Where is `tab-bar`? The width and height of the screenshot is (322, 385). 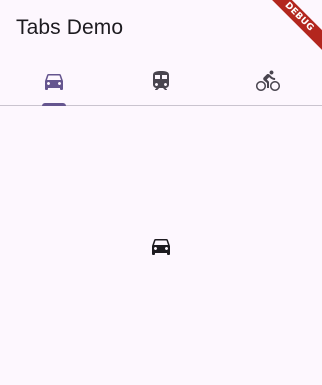 tab-bar is located at coordinates (161, 81).